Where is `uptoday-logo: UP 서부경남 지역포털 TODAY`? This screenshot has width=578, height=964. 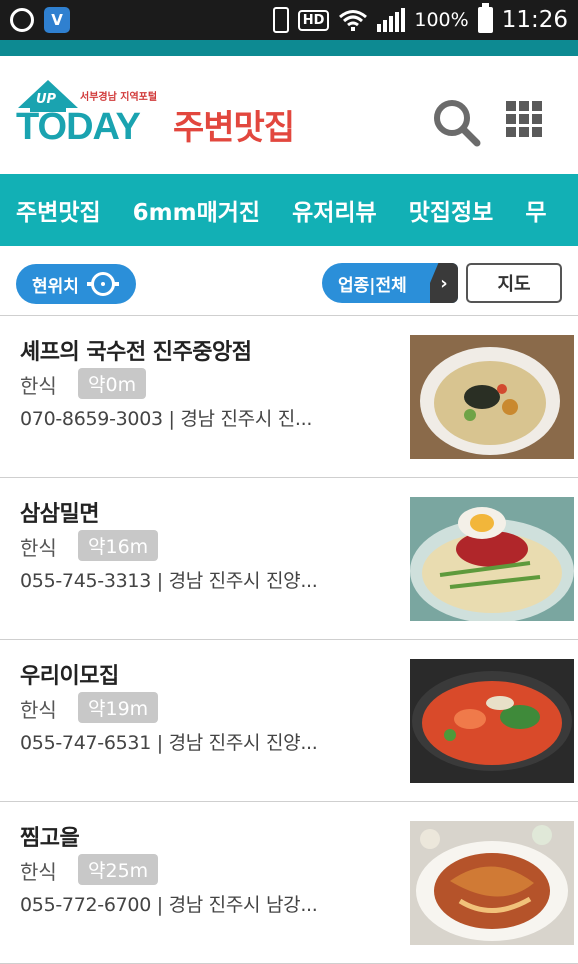 uptoday-logo: UP 서부경남 지역포털 TODAY is located at coordinates (88, 117).